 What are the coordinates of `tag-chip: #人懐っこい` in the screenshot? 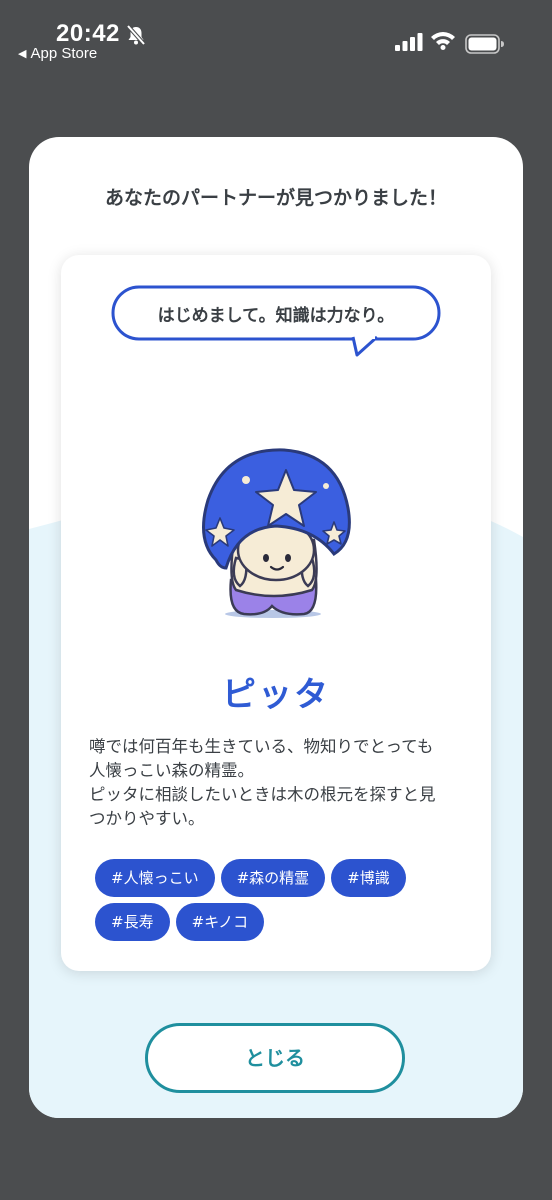 It's located at (155, 878).